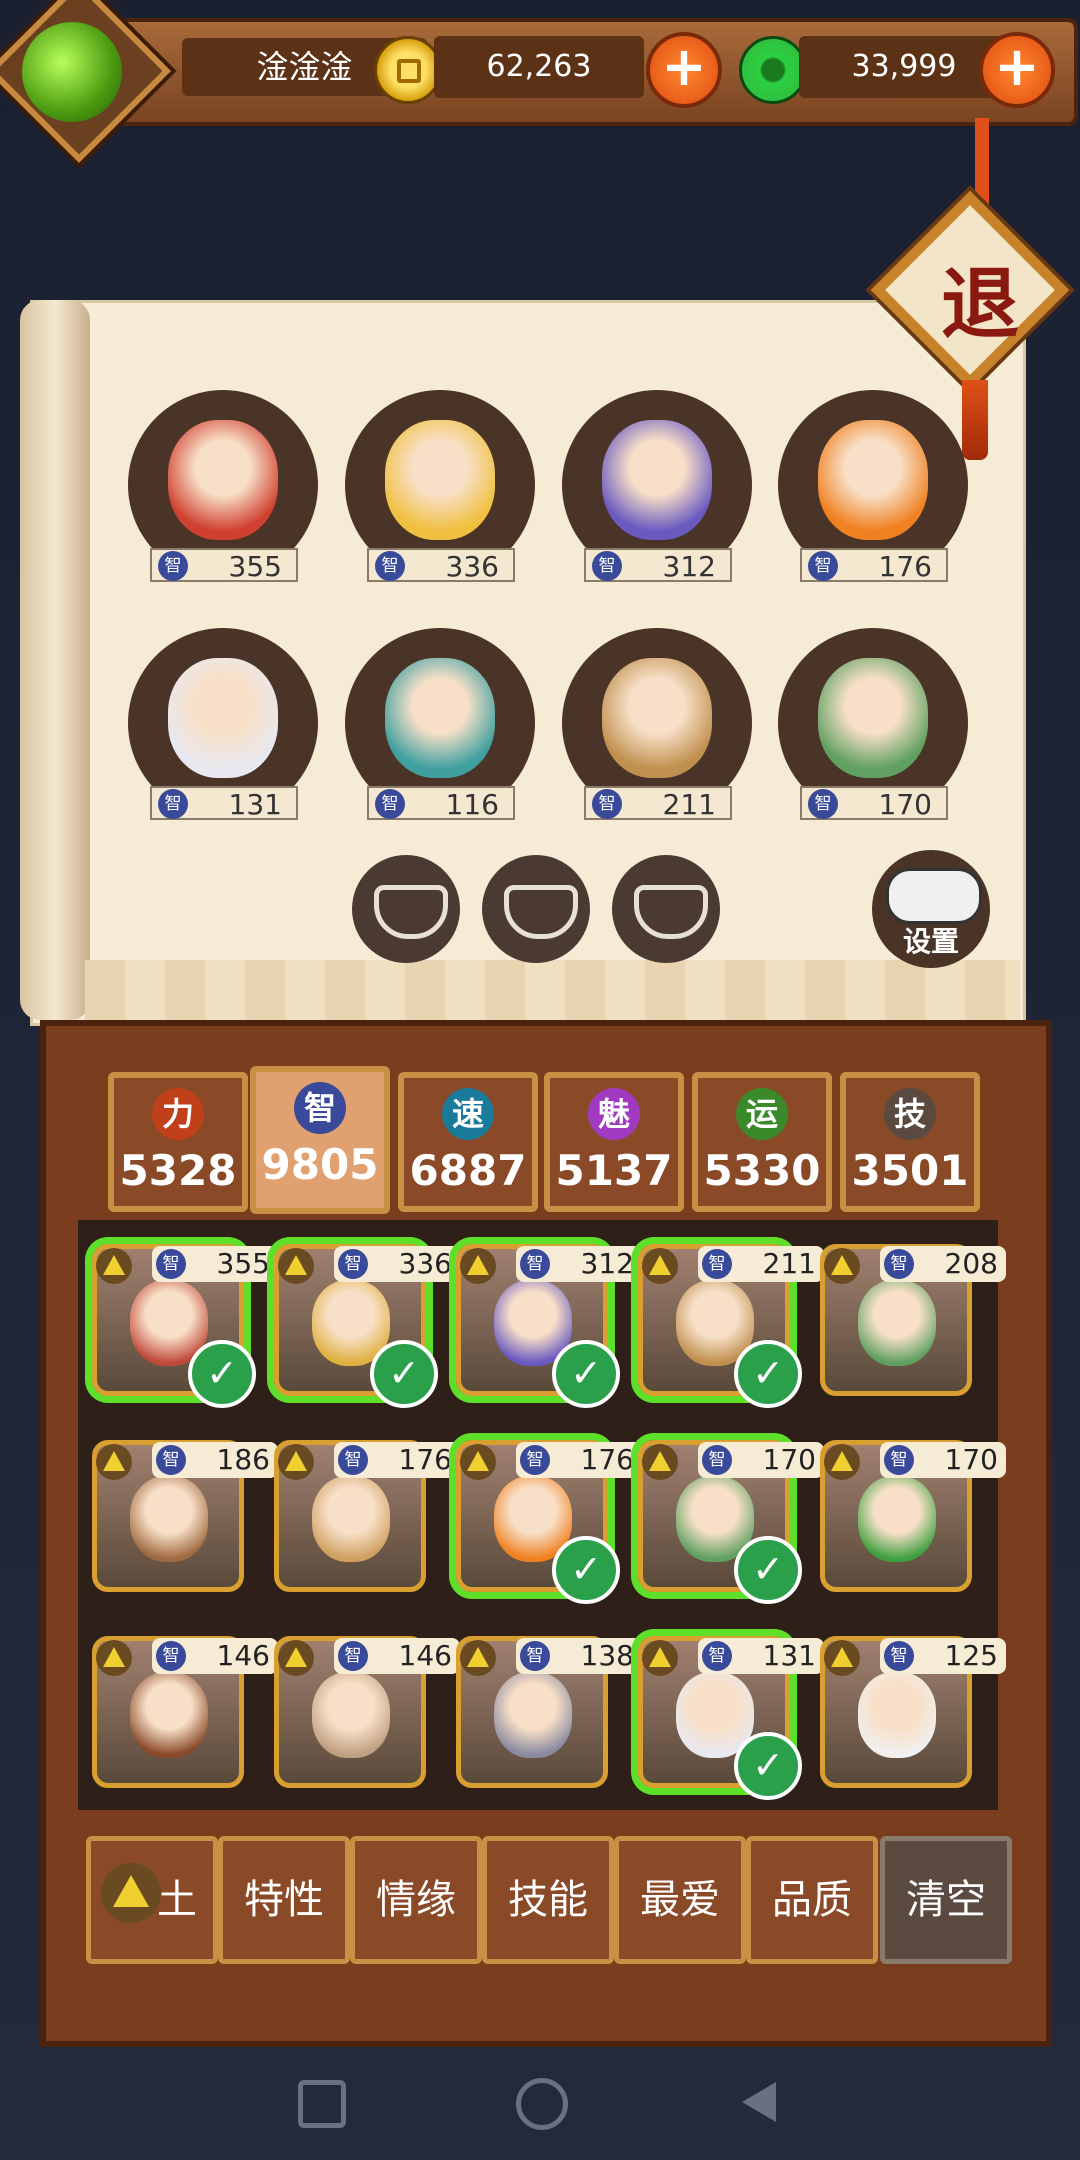 This screenshot has height=2160, width=1080. What do you see at coordinates (177, 1900) in the screenshot?
I see `filter-label: 土` at bounding box center [177, 1900].